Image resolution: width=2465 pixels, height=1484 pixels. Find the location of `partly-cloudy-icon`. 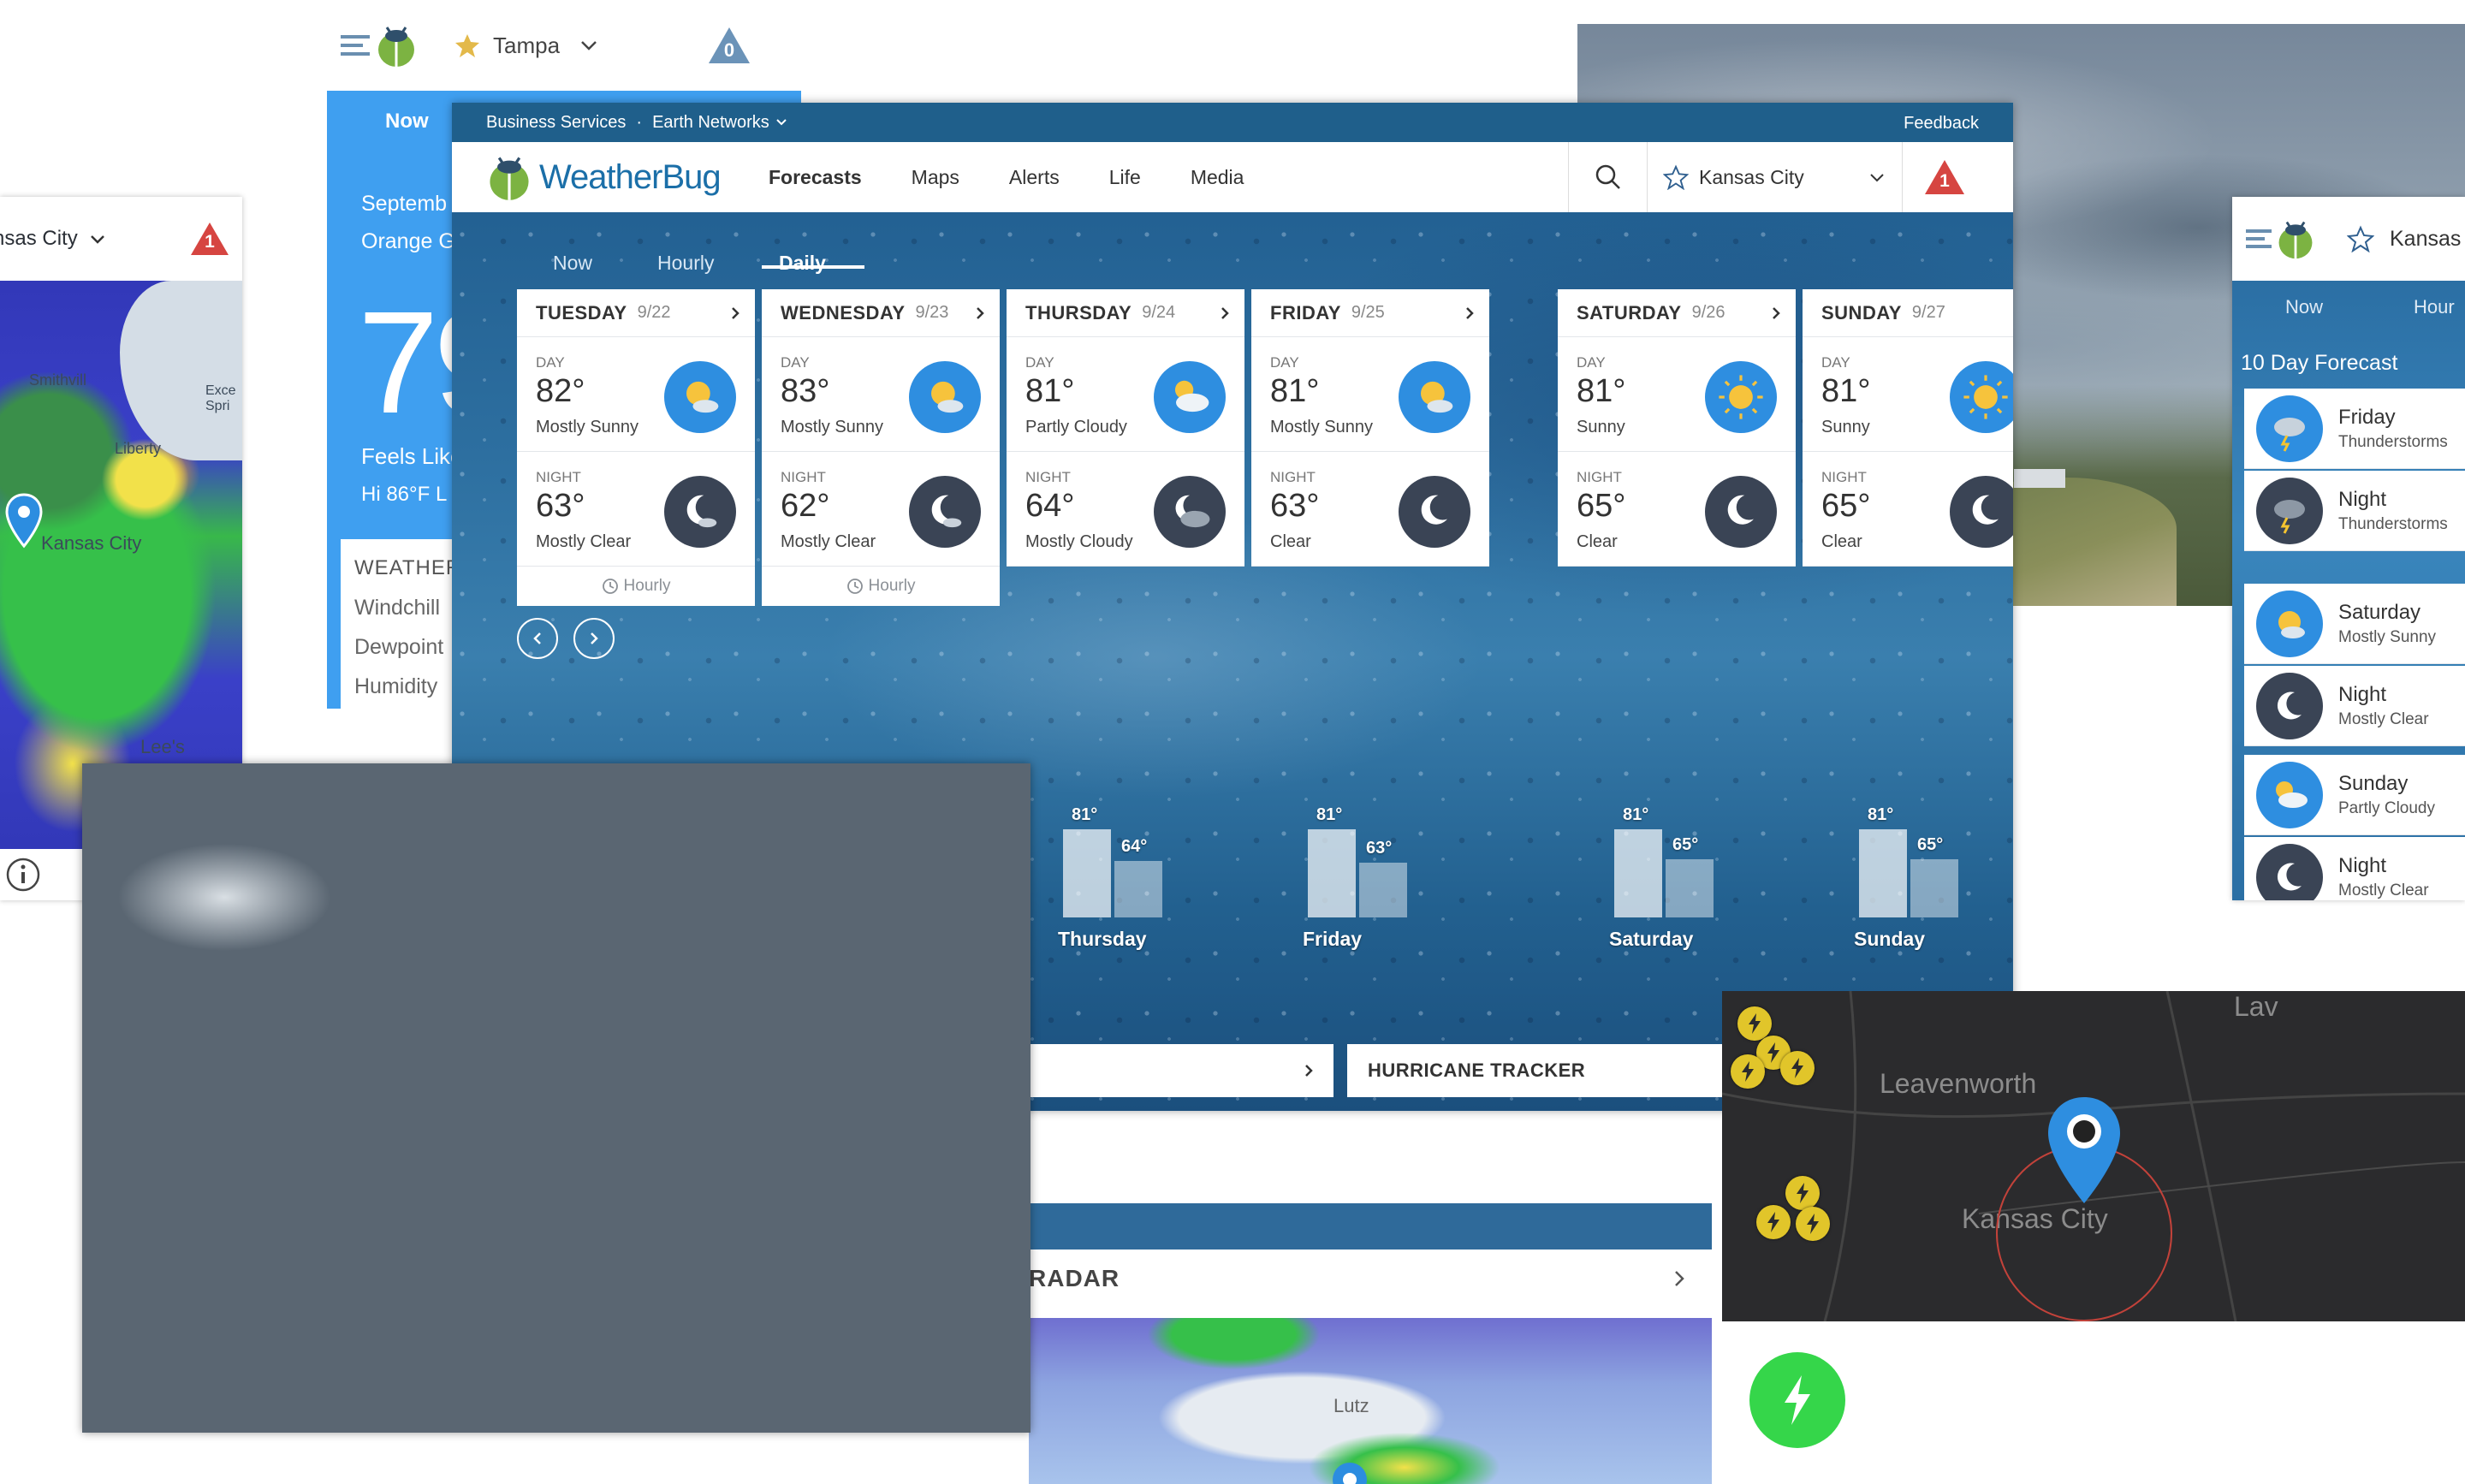

partly-cloudy-icon is located at coordinates (2289, 795).